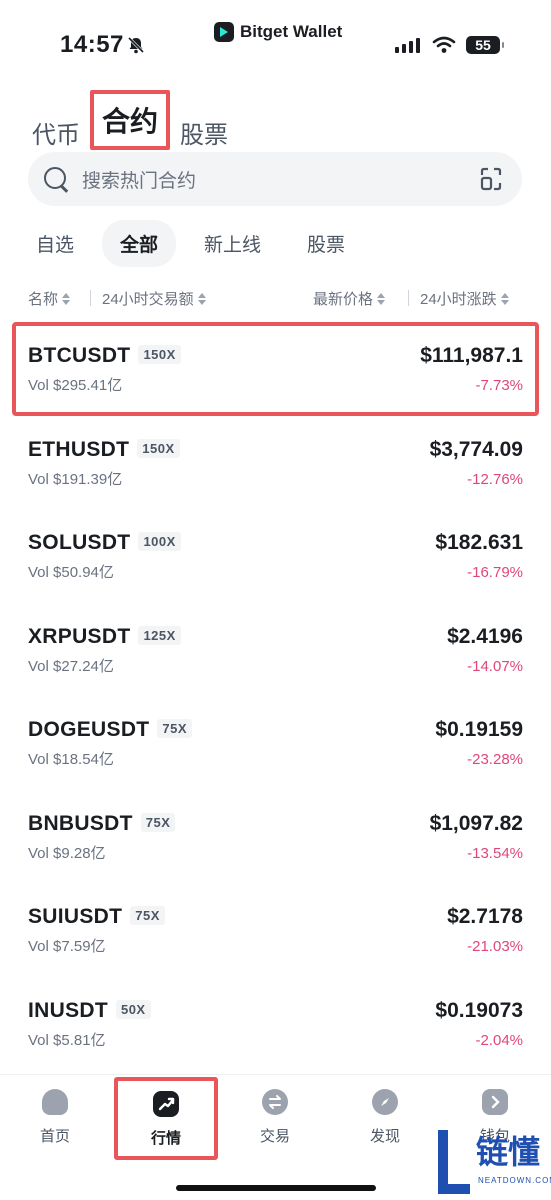 This screenshot has width=551, height=1200. I want to click on compass-icon, so click(385, 1102).